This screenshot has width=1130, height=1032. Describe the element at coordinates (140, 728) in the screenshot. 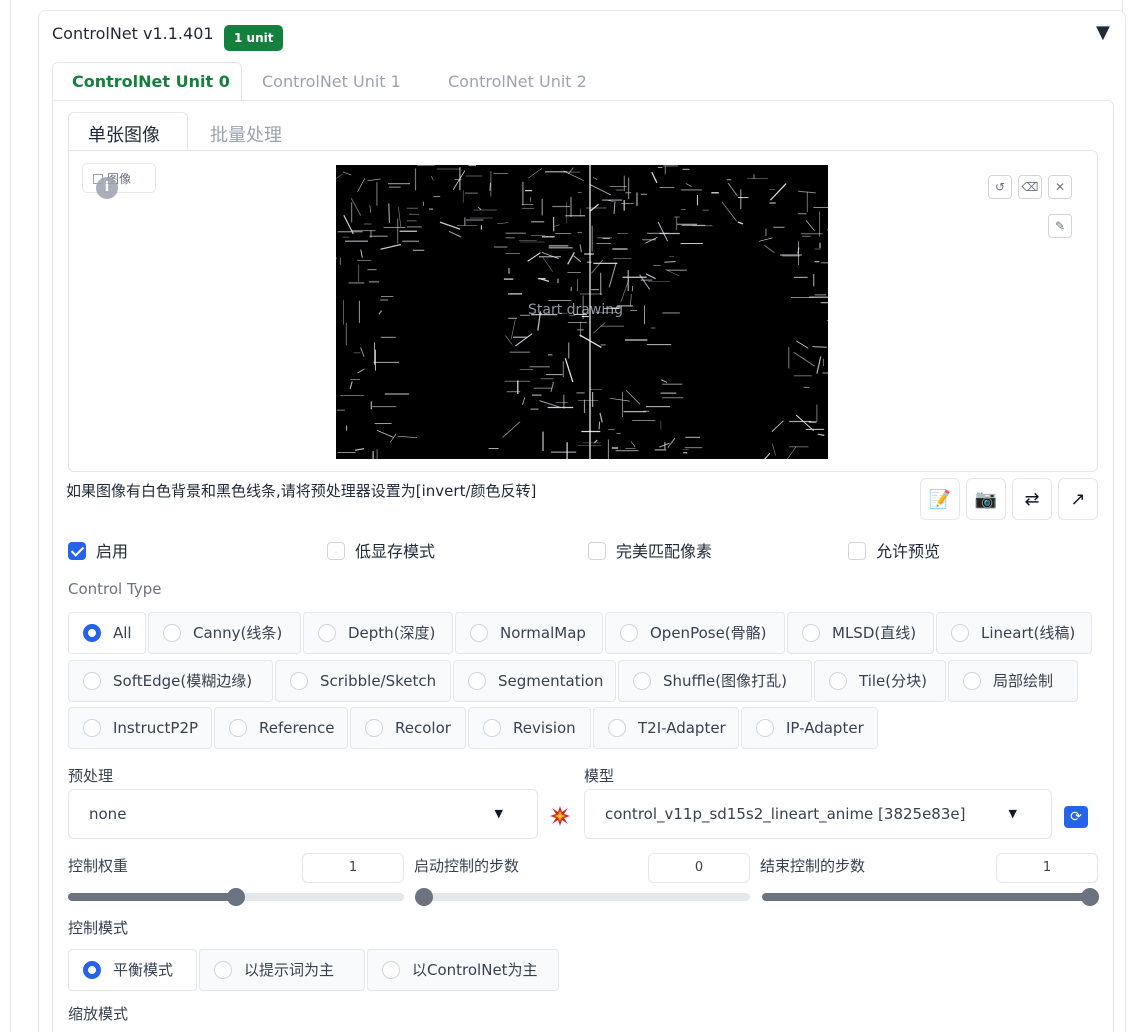

I see `control-type-instructp2p: InstructP2P` at that location.